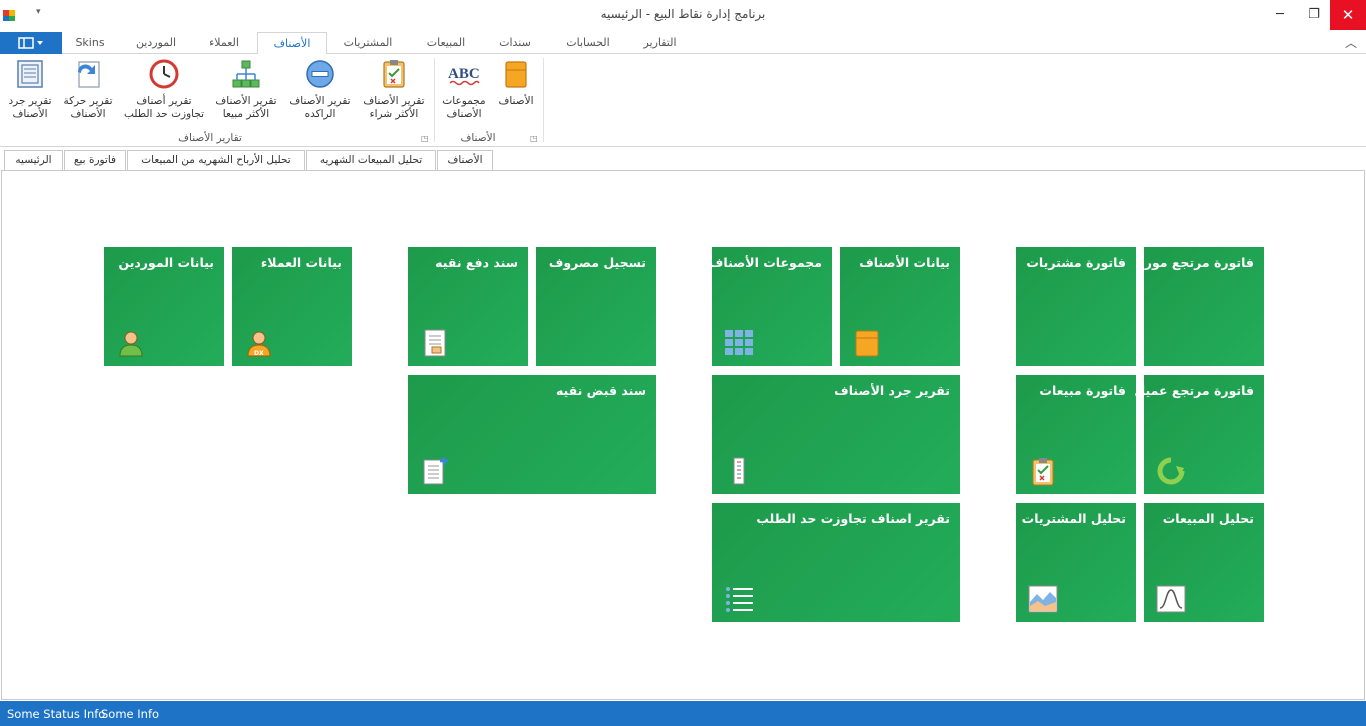 Image resolution: width=1366 pixels, height=726 pixels. What do you see at coordinates (90, 43) in the screenshot?
I see `tab-skins: Skins` at bounding box center [90, 43].